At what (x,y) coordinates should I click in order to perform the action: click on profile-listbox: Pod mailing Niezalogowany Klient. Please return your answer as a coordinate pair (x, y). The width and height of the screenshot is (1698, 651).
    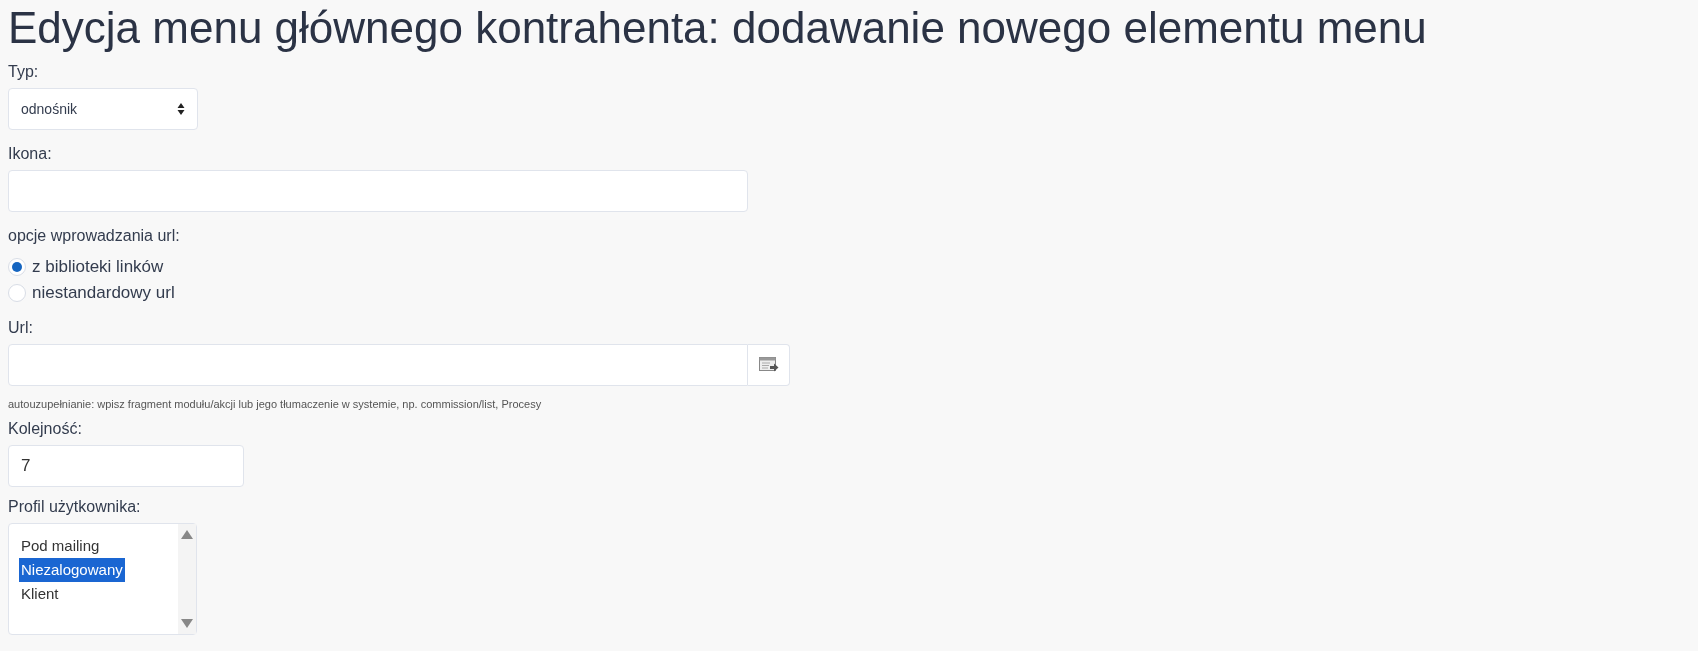
    Looking at the image, I should click on (102, 578).